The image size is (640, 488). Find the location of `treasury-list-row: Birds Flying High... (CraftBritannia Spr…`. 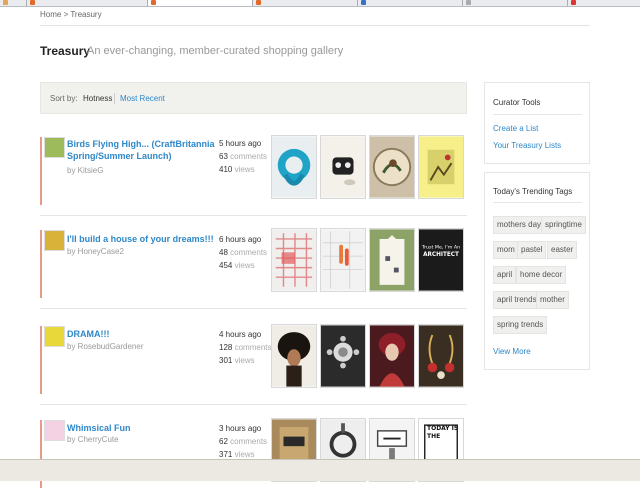

treasury-list-row: Birds Flying High... (CraftBritannia Spr… is located at coordinates (253, 175).